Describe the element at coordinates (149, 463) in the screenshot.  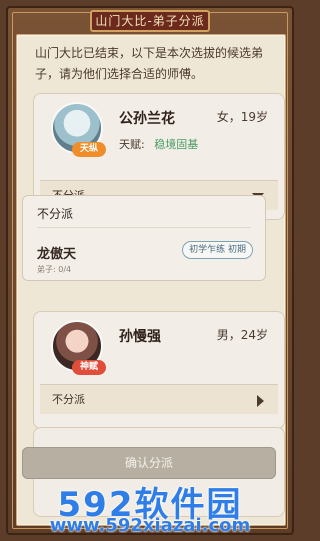
I see `assign-button: 确认分派` at that location.